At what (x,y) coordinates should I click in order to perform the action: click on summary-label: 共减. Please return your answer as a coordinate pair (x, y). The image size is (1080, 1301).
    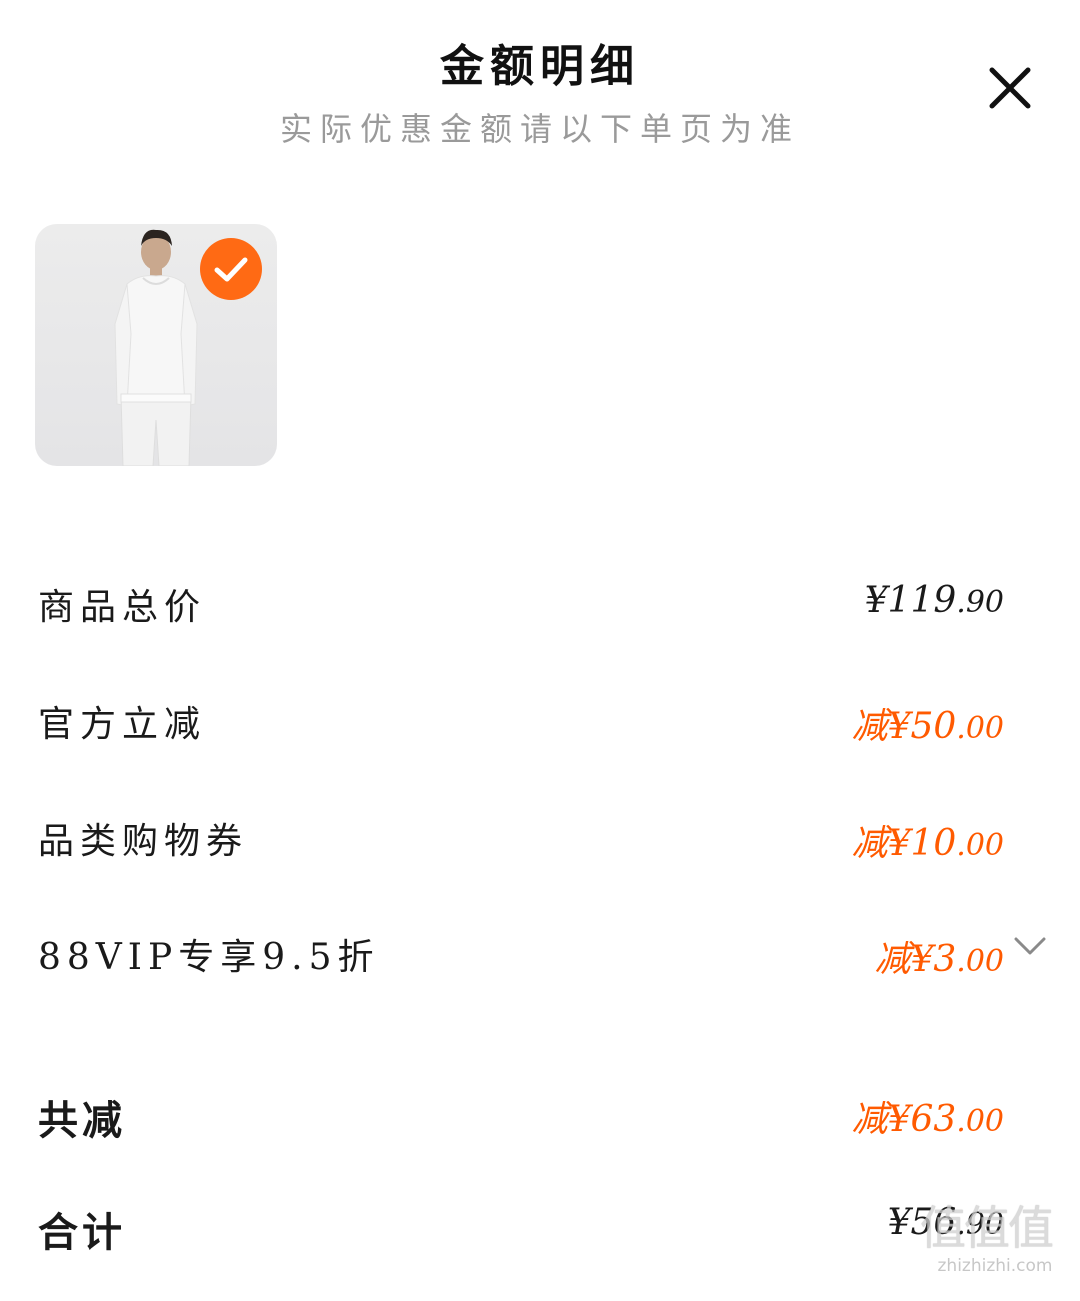
    Looking at the image, I should click on (82, 1120).